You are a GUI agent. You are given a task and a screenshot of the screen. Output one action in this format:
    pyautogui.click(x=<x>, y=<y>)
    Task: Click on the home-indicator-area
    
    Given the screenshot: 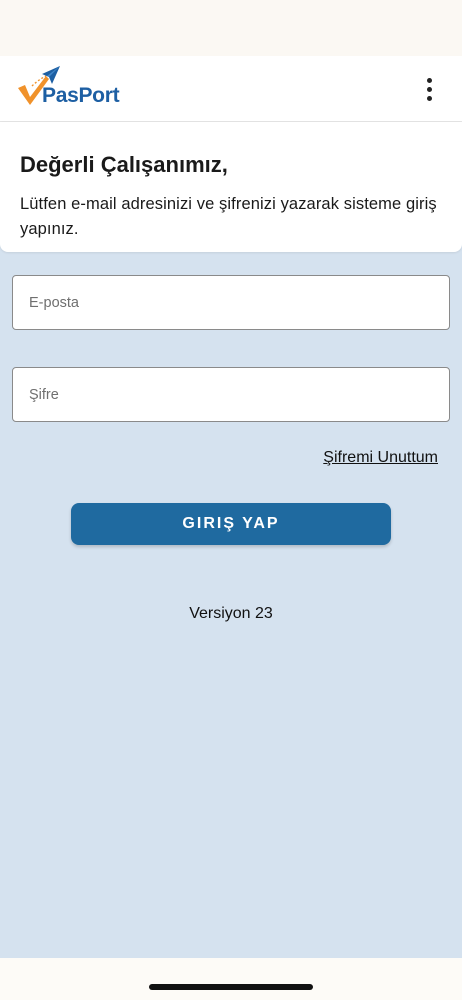 What is the action you would take?
    pyautogui.click(x=231, y=979)
    